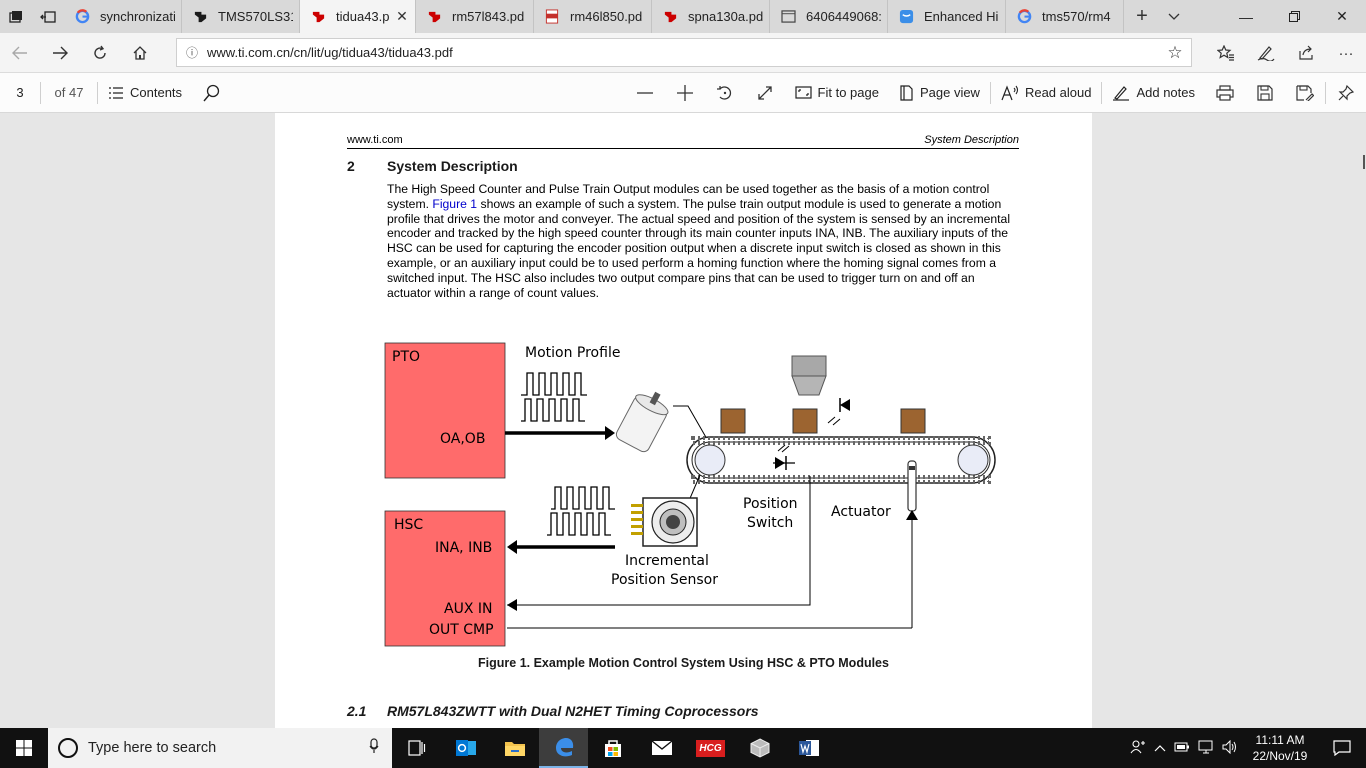 The height and width of the screenshot is (768, 1366). Describe the element at coordinates (60, 53) in the screenshot. I see `forward-icon` at that location.